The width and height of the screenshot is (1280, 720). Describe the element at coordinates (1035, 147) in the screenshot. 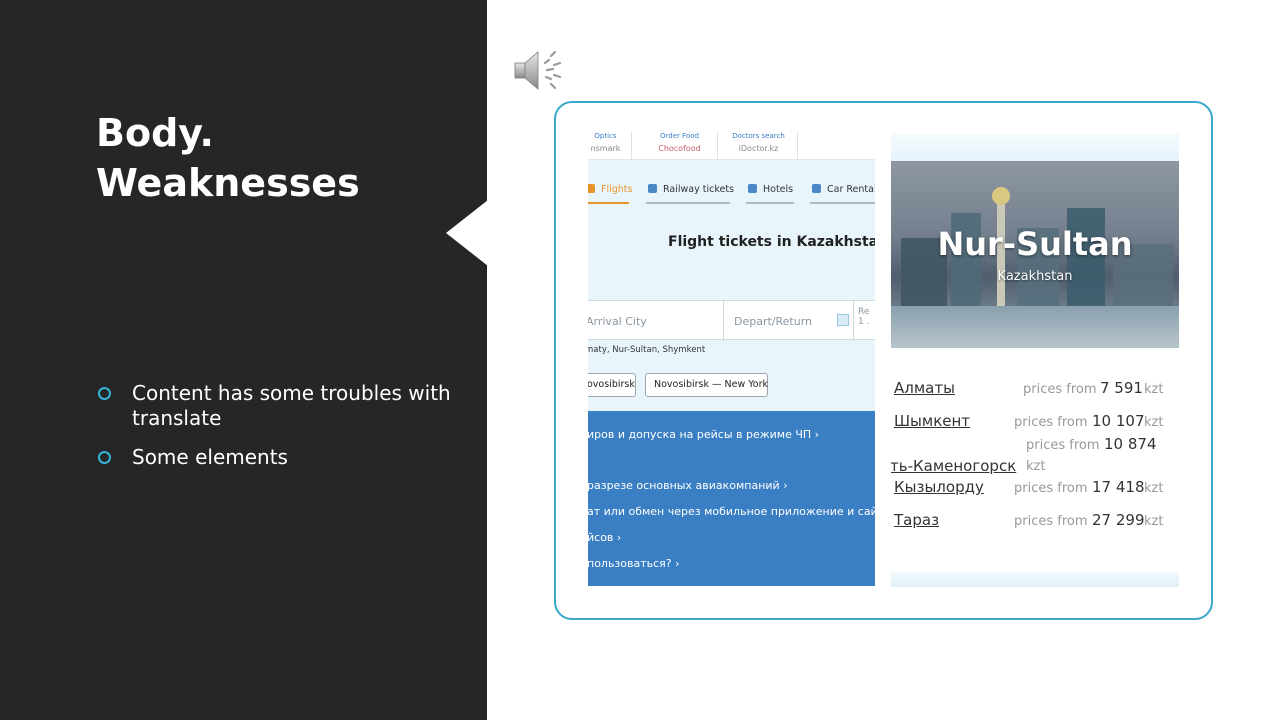

I see `city-header-strip` at that location.